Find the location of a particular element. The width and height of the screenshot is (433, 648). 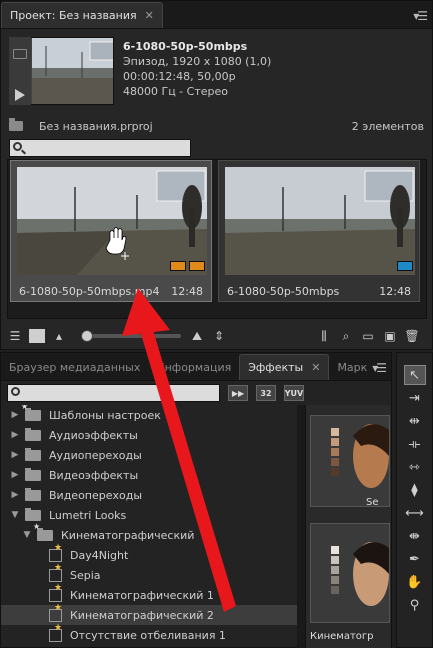

media-item: 6-1080-50p-50mbps.mp4 12:48 is located at coordinates (111, 231).